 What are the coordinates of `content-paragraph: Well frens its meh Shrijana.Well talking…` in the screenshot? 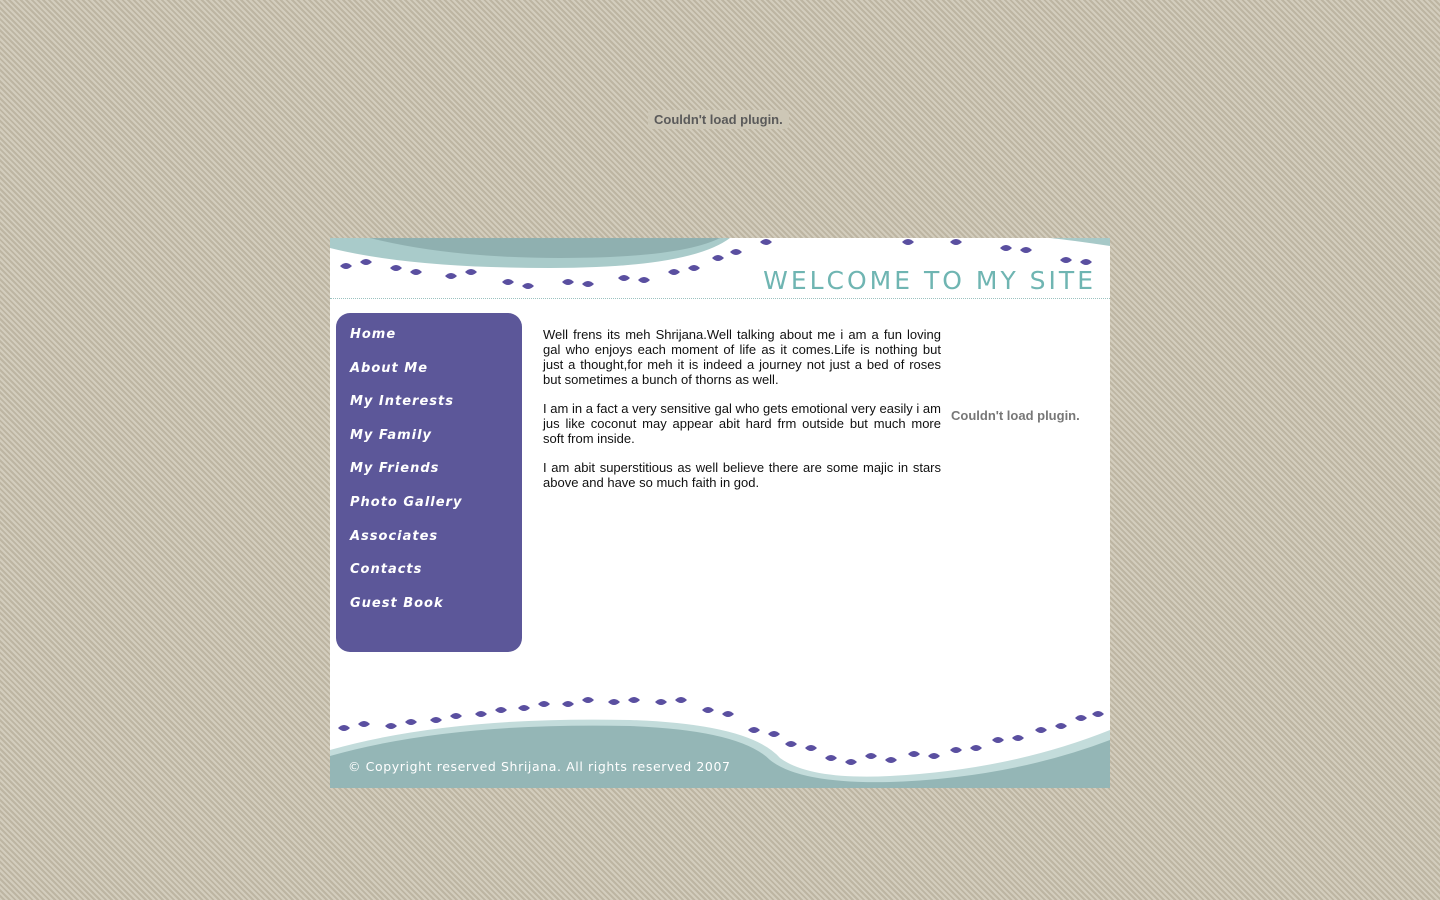 It's located at (742, 357).